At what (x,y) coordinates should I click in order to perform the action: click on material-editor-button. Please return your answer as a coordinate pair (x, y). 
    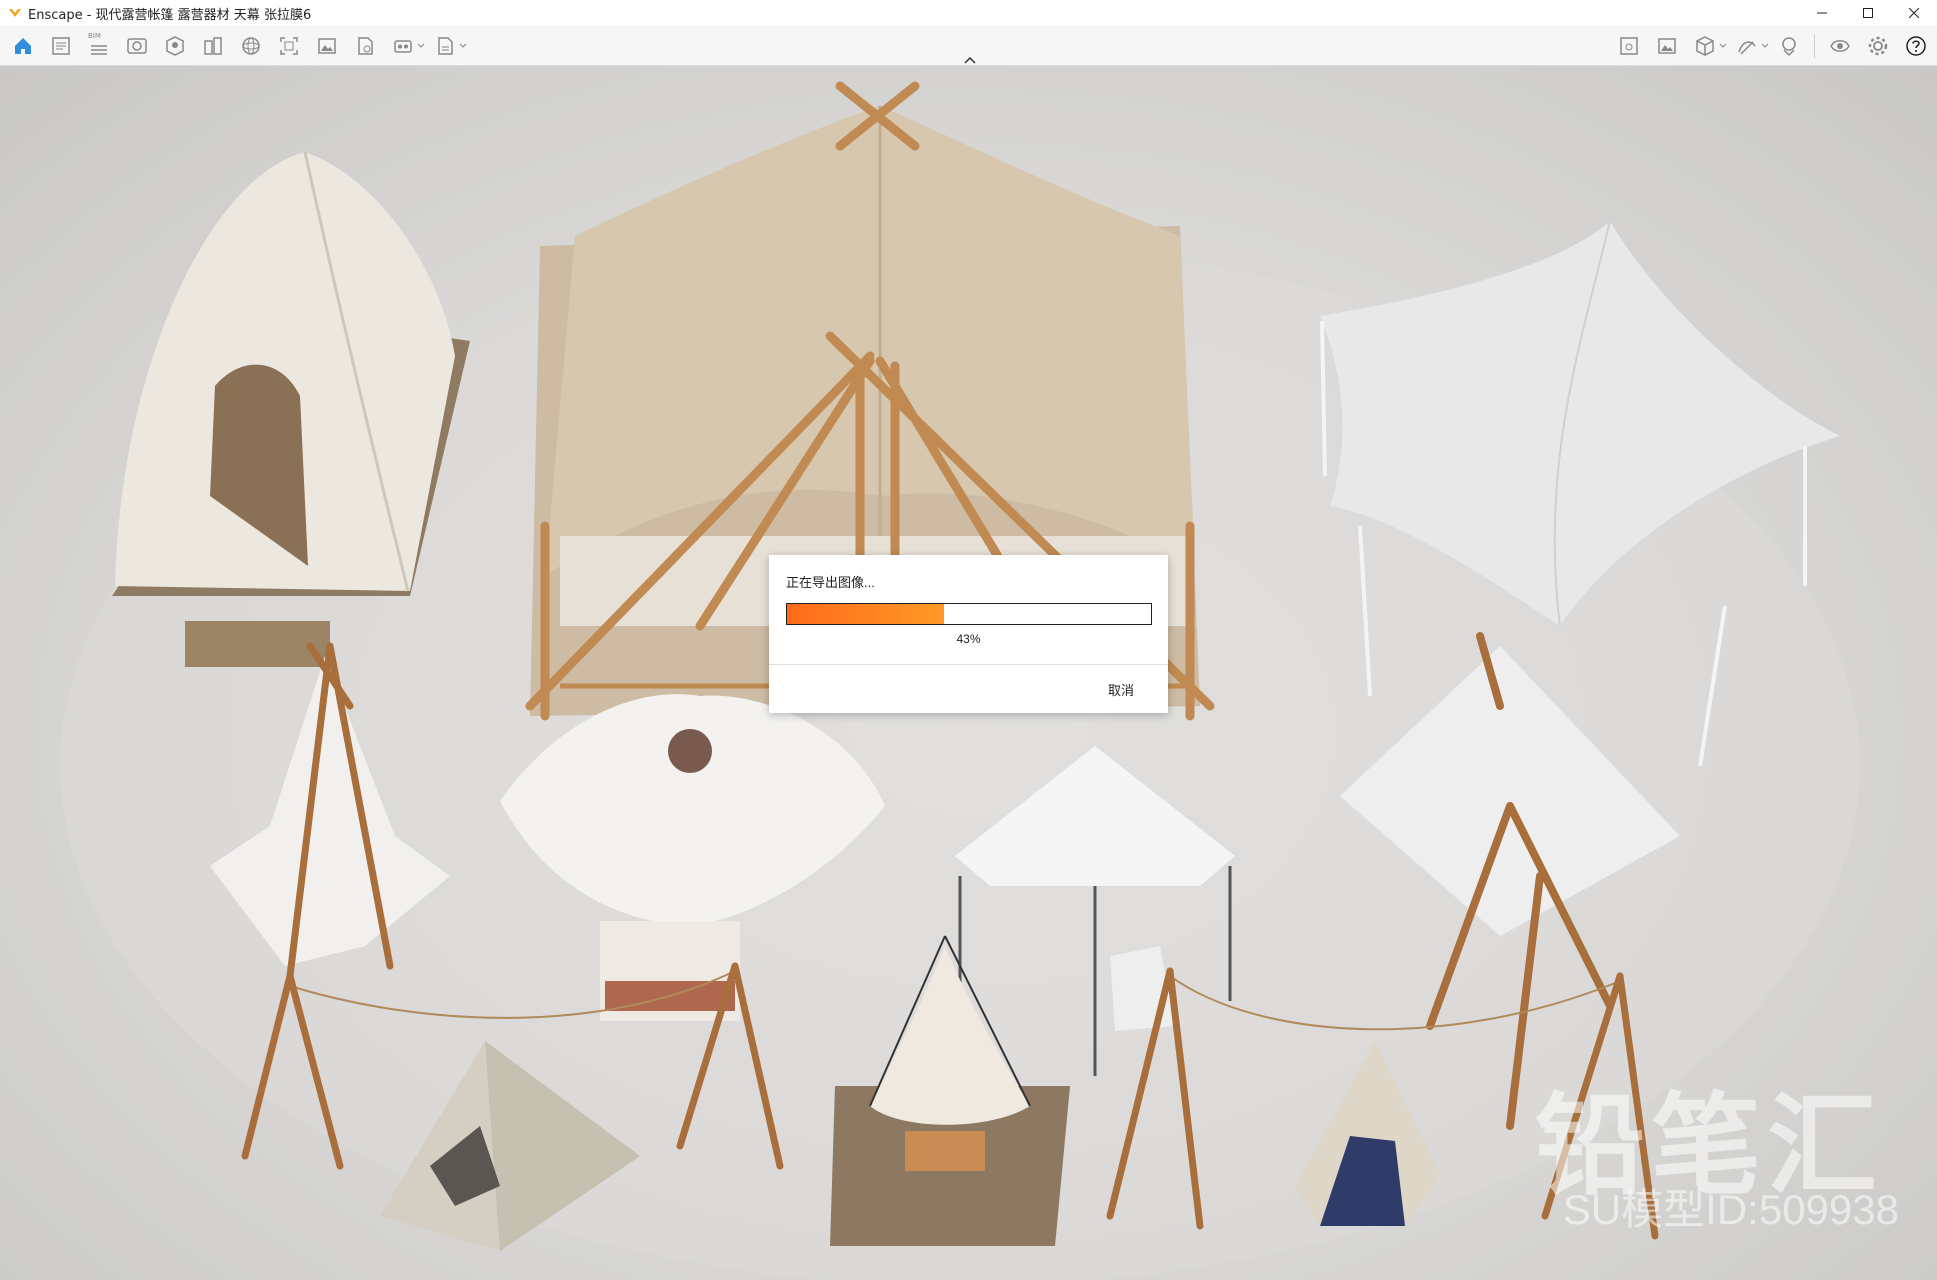
    Looking at the image, I should click on (213, 46).